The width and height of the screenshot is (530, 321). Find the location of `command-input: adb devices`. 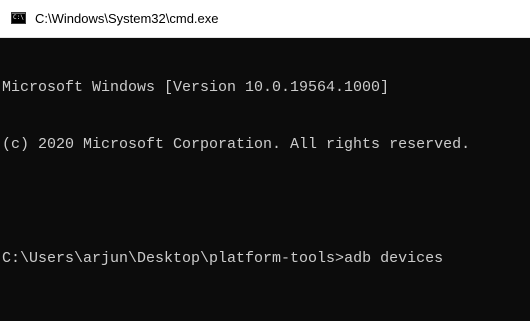

command-input: adb devices is located at coordinates (393, 258).